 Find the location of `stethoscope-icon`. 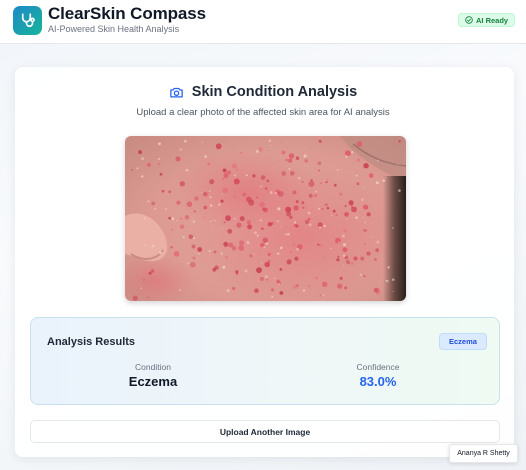

stethoscope-icon is located at coordinates (28, 21).